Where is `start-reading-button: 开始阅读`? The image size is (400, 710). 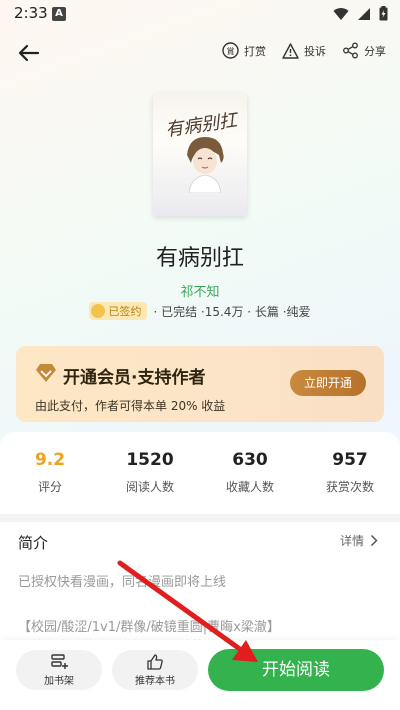
start-reading-button: 开始阅读 is located at coordinates (296, 670).